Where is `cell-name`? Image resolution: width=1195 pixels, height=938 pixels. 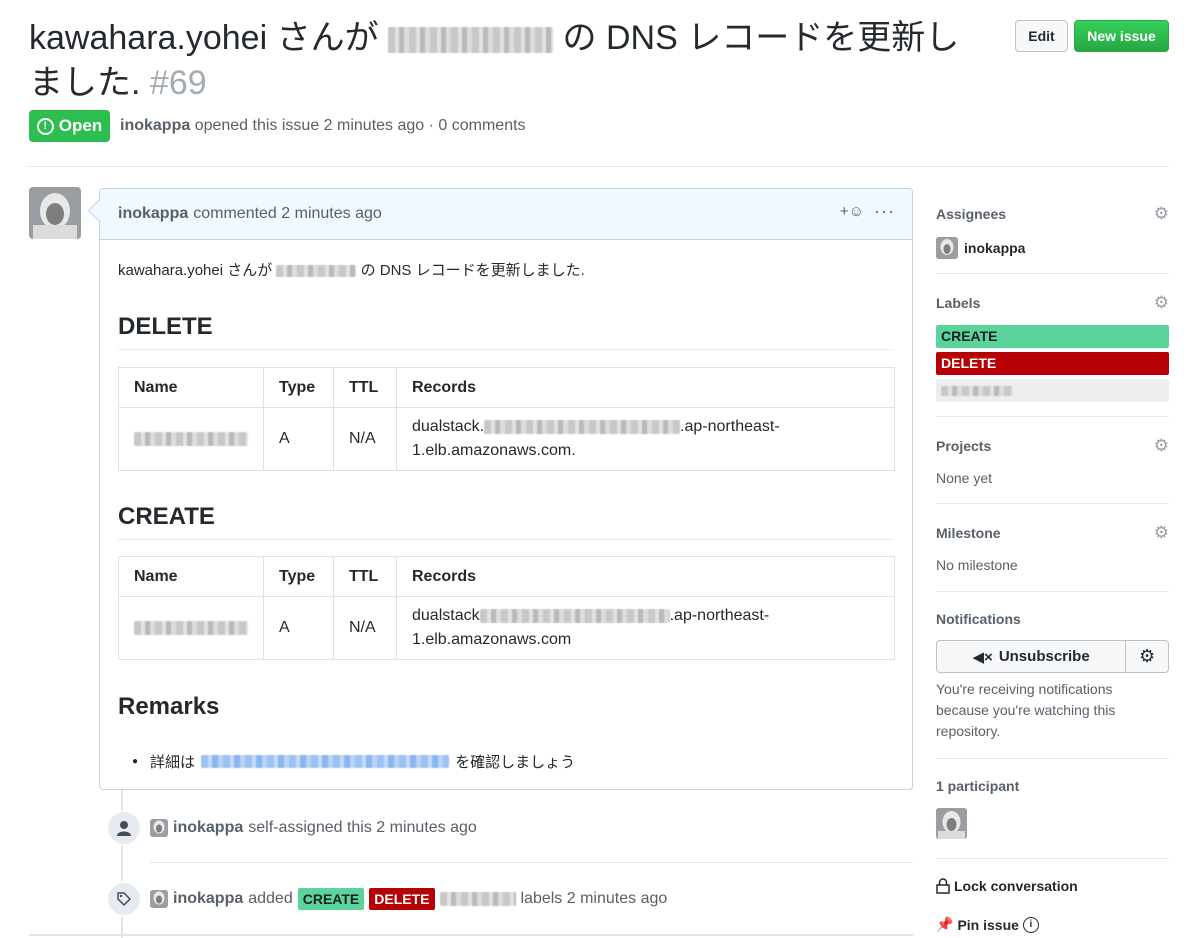
cell-name is located at coordinates (191, 628).